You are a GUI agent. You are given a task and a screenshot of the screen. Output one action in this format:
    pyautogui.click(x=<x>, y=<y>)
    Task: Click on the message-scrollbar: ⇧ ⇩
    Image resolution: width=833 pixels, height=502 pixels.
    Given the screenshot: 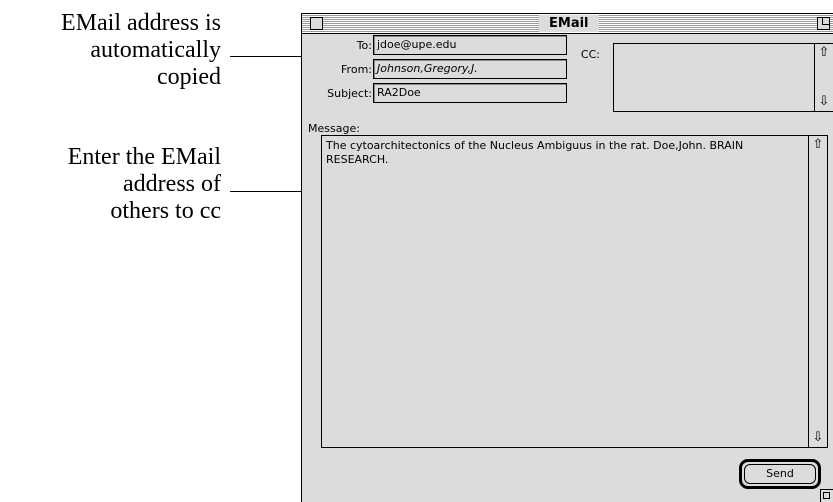 What is the action you would take?
    pyautogui.click(x=817, y=291)
    